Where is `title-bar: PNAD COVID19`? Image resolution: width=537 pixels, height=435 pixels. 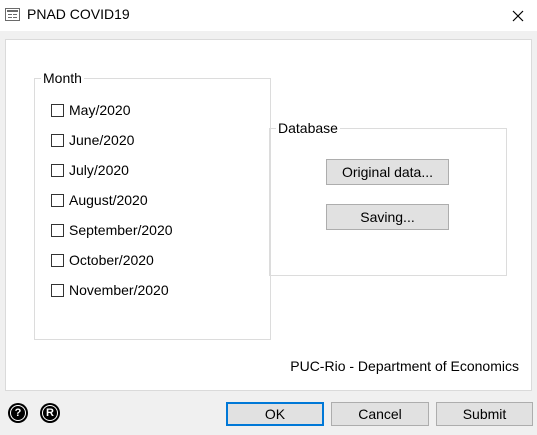
title-bar: PNAD COVID19 is located at coordinates (268, 15).